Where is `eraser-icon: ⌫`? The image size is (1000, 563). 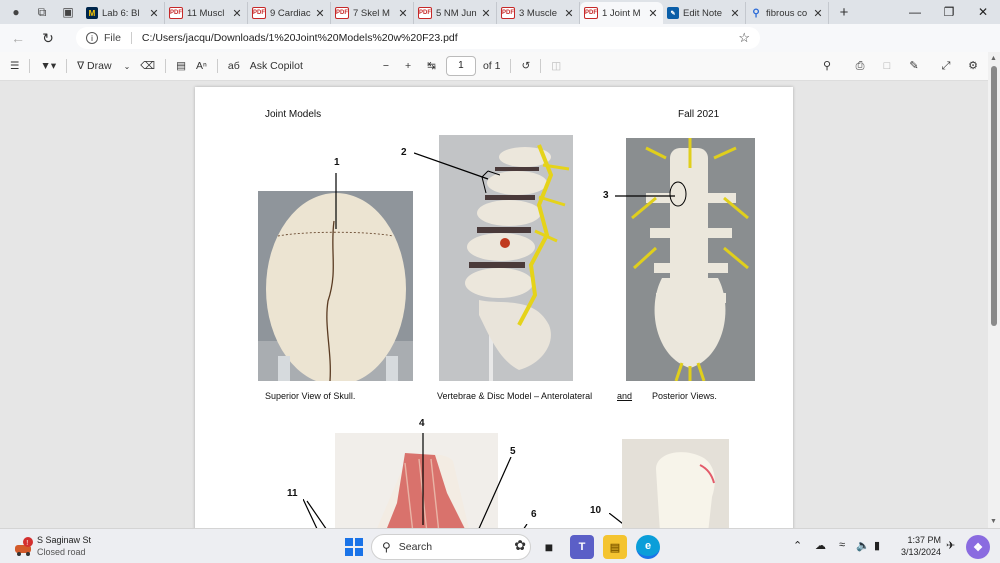
eraser-icon: ⌫ is located at coordinates (147, 66).